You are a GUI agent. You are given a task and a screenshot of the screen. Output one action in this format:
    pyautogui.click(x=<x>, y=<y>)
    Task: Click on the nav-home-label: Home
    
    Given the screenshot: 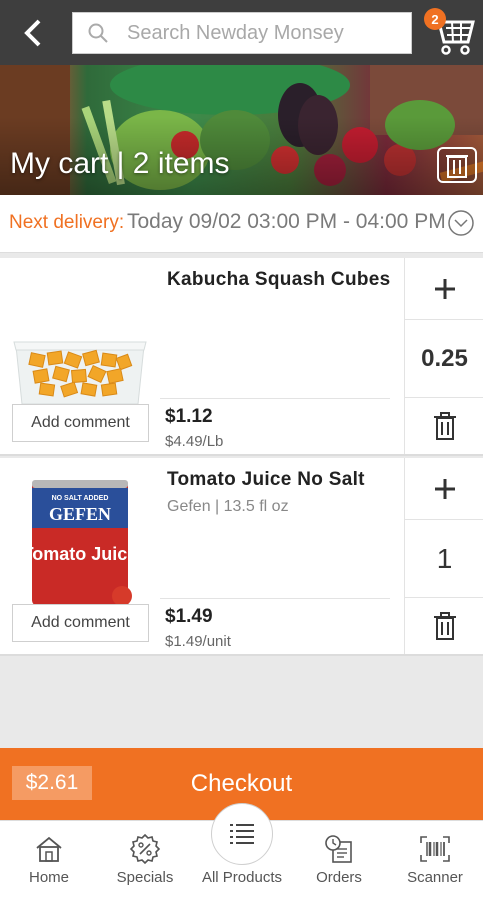 What is the action you would take?
    pyautogui.click(x=48, y=877)
    